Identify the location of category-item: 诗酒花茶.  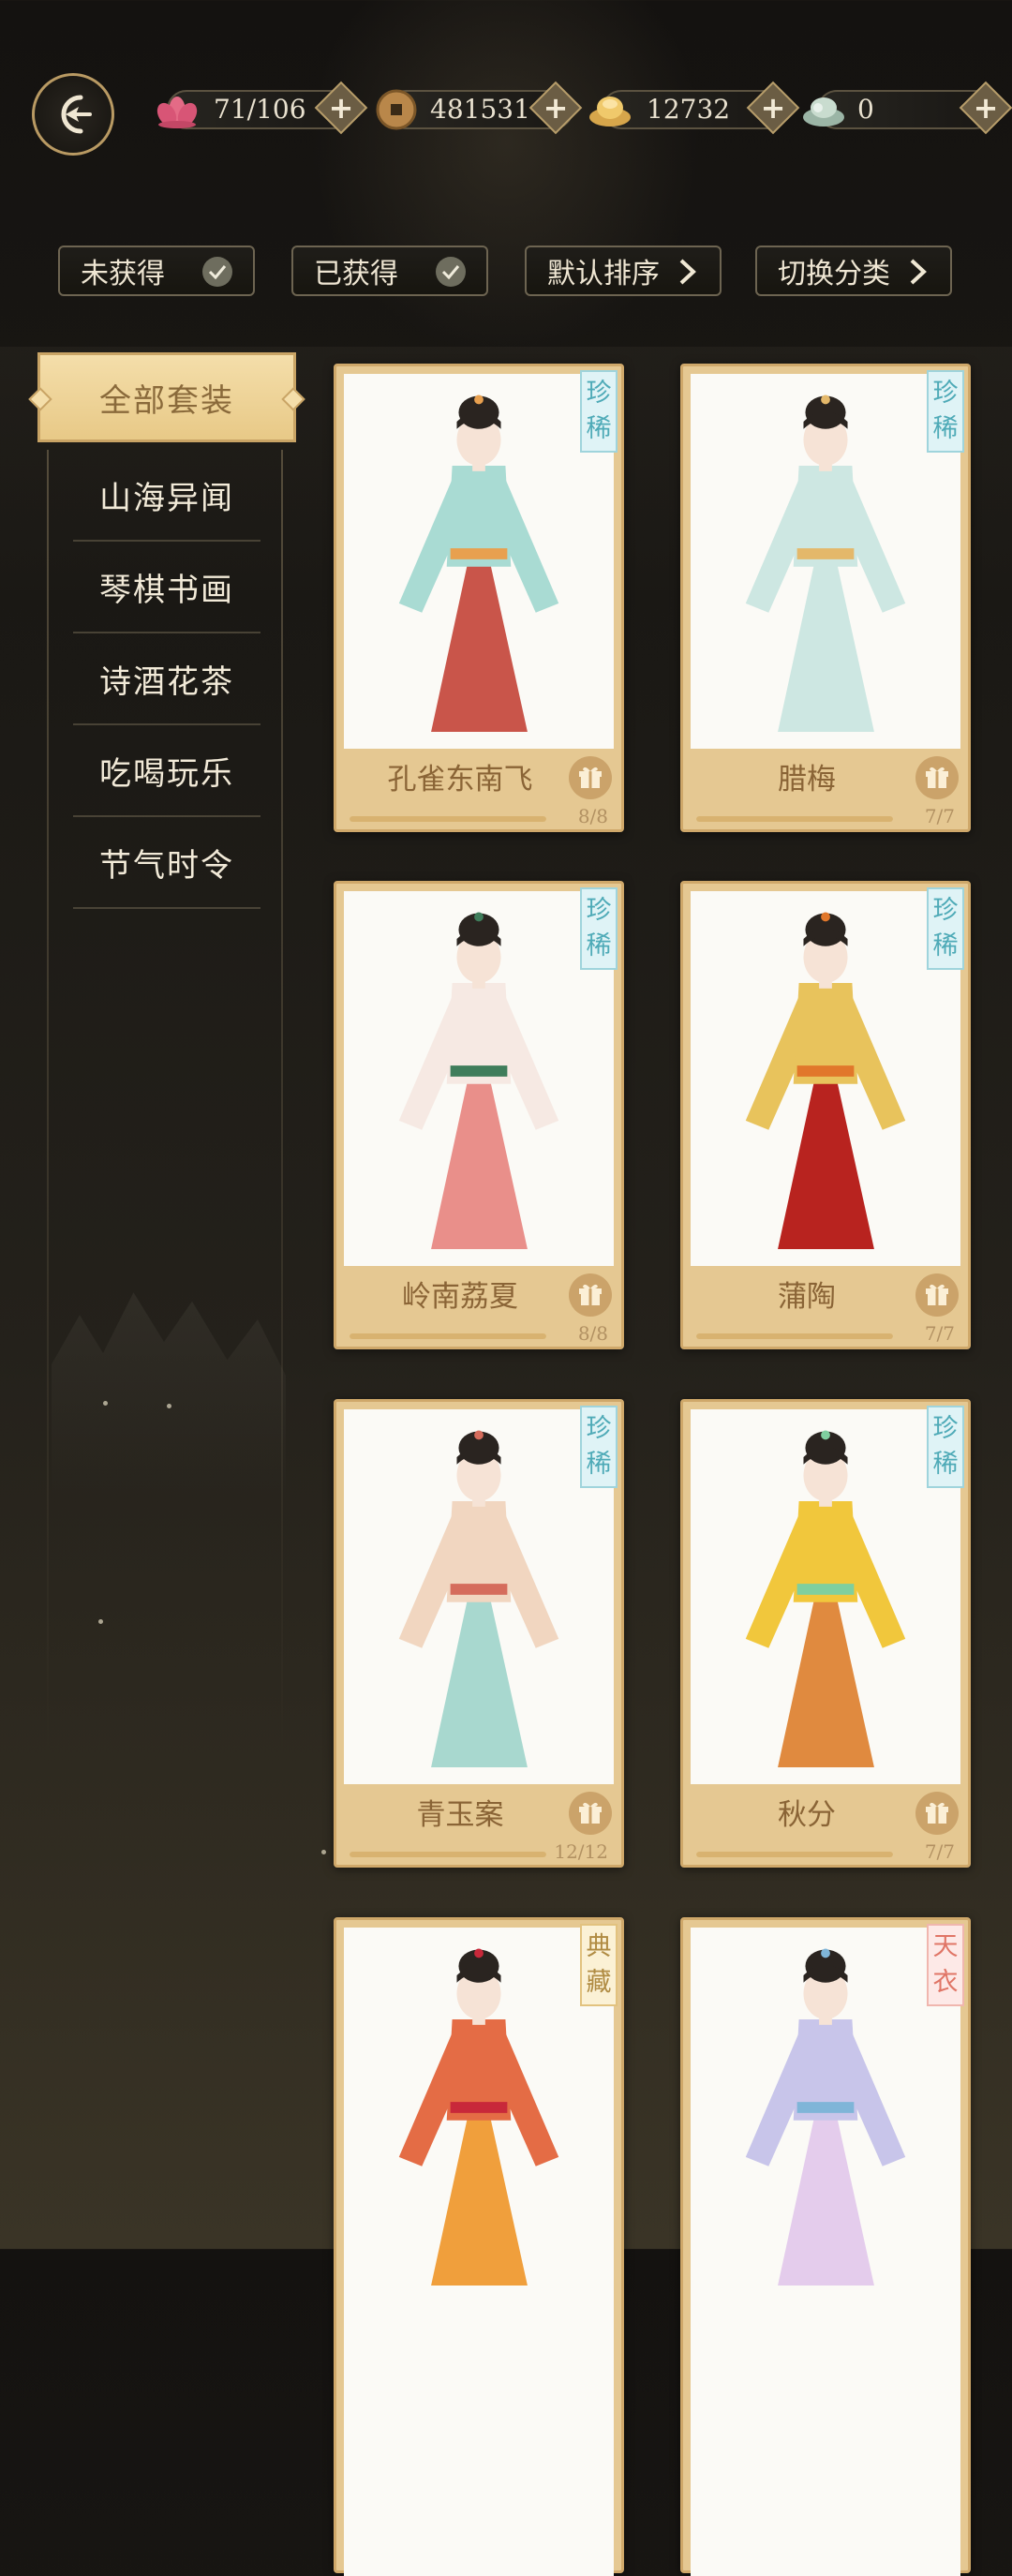
(166, 679).